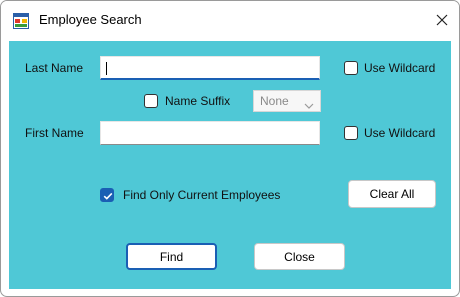 The height and width of the screenshot is (297, 460). I want to click on name-suffix-dropdown: None, so click(287, 101).